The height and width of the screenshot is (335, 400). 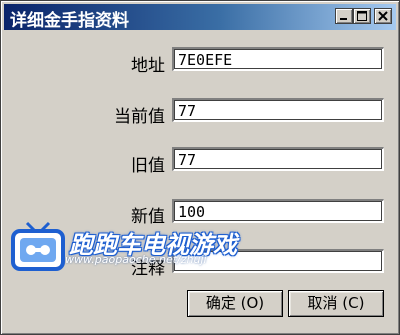 I want to click on maximize-icon, so click(x=362, y=16).